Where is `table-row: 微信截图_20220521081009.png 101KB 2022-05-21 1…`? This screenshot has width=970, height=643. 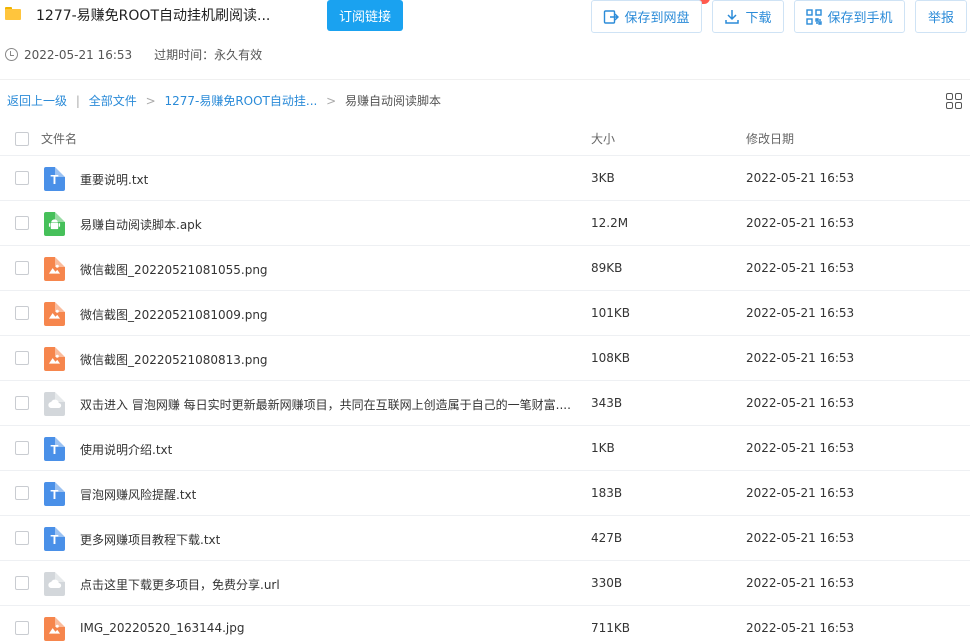 table-row: 微信截图_20220521081009.png 101KB 2022-05-21 1… is located at coordinates (485, 313).